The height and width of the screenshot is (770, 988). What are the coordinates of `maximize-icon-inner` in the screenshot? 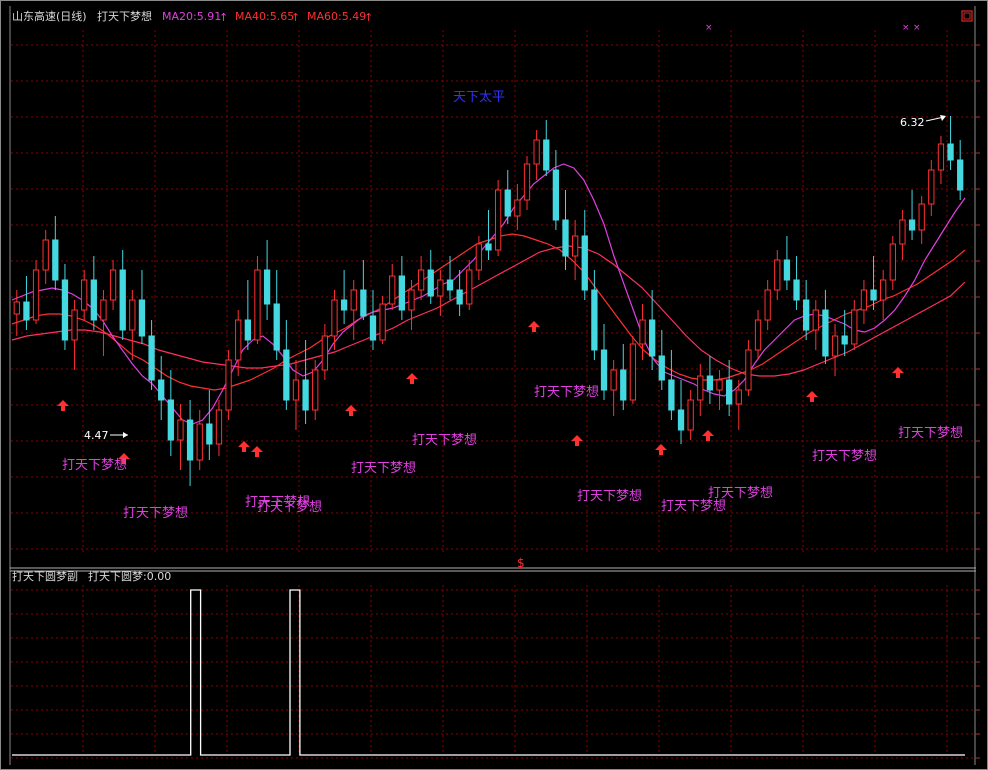 It's located at (967, 16).